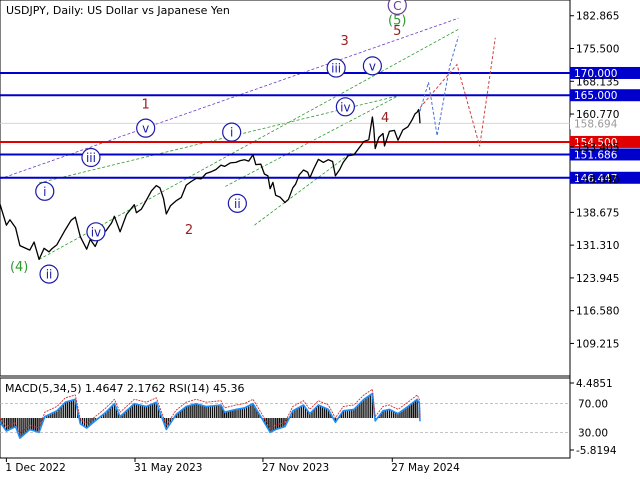 The width and height of the screenshot is (640, 484). Describe the element at coordinates (385, 118) in the screenshot. I see `wave-label: 4` at that location.